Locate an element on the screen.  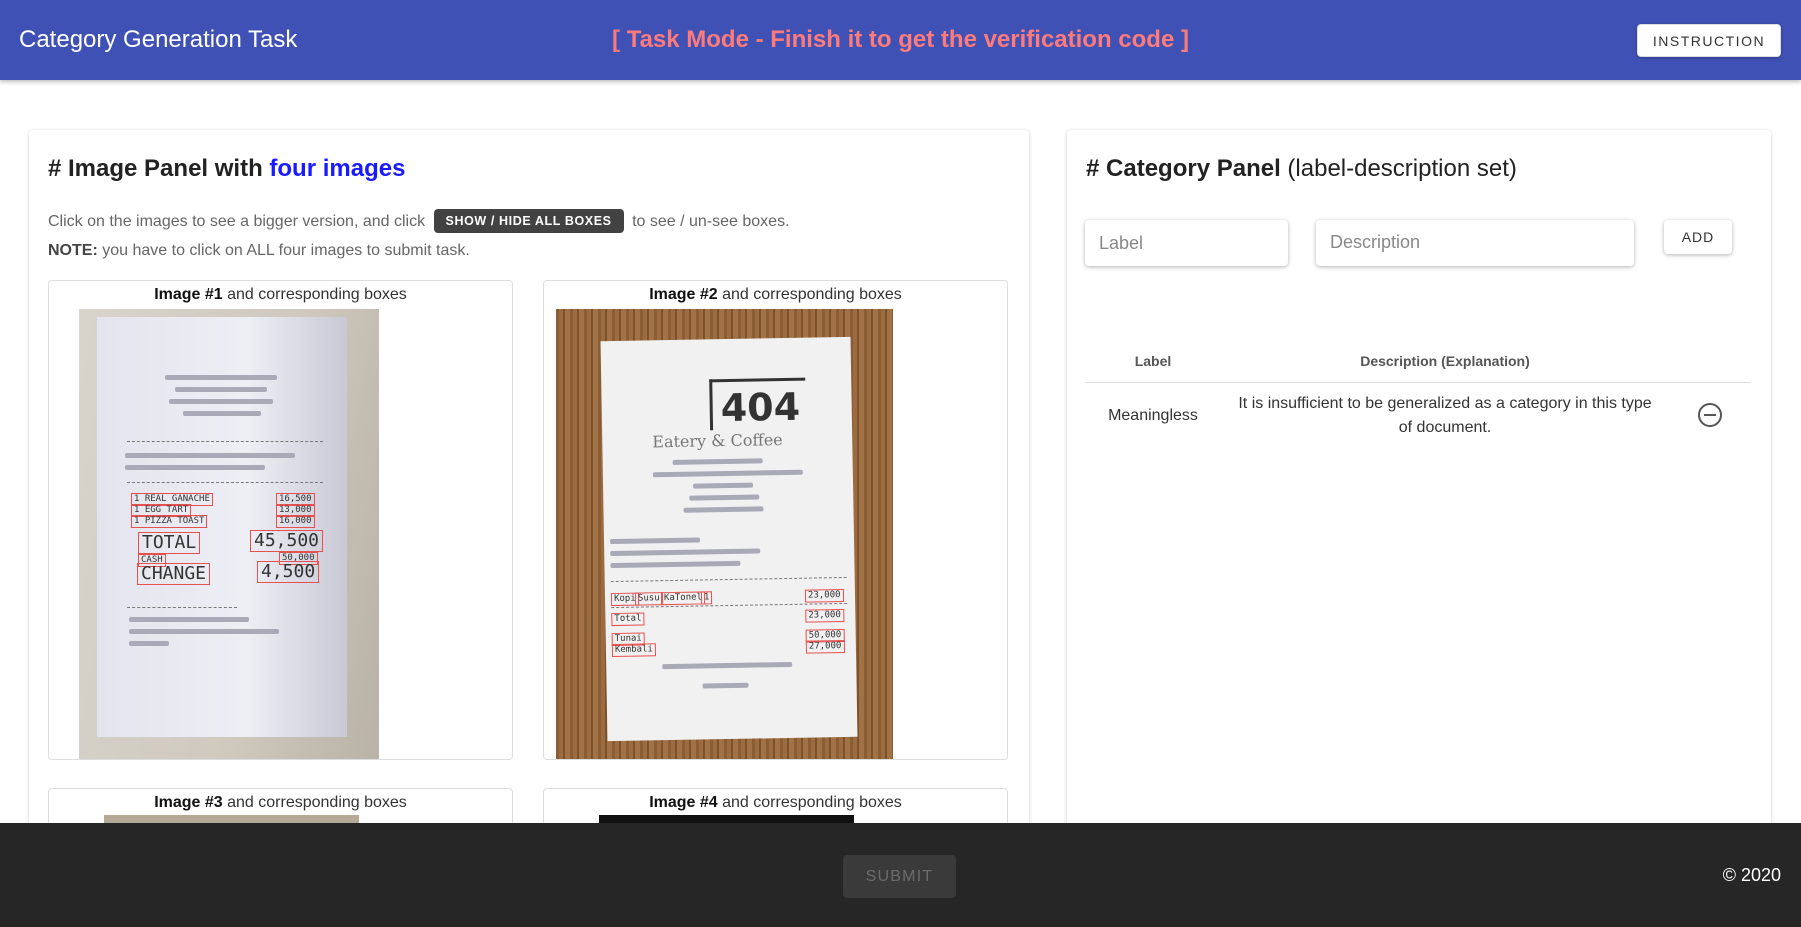
ocr-box: KaTonel is located at coordinates (683, 598).